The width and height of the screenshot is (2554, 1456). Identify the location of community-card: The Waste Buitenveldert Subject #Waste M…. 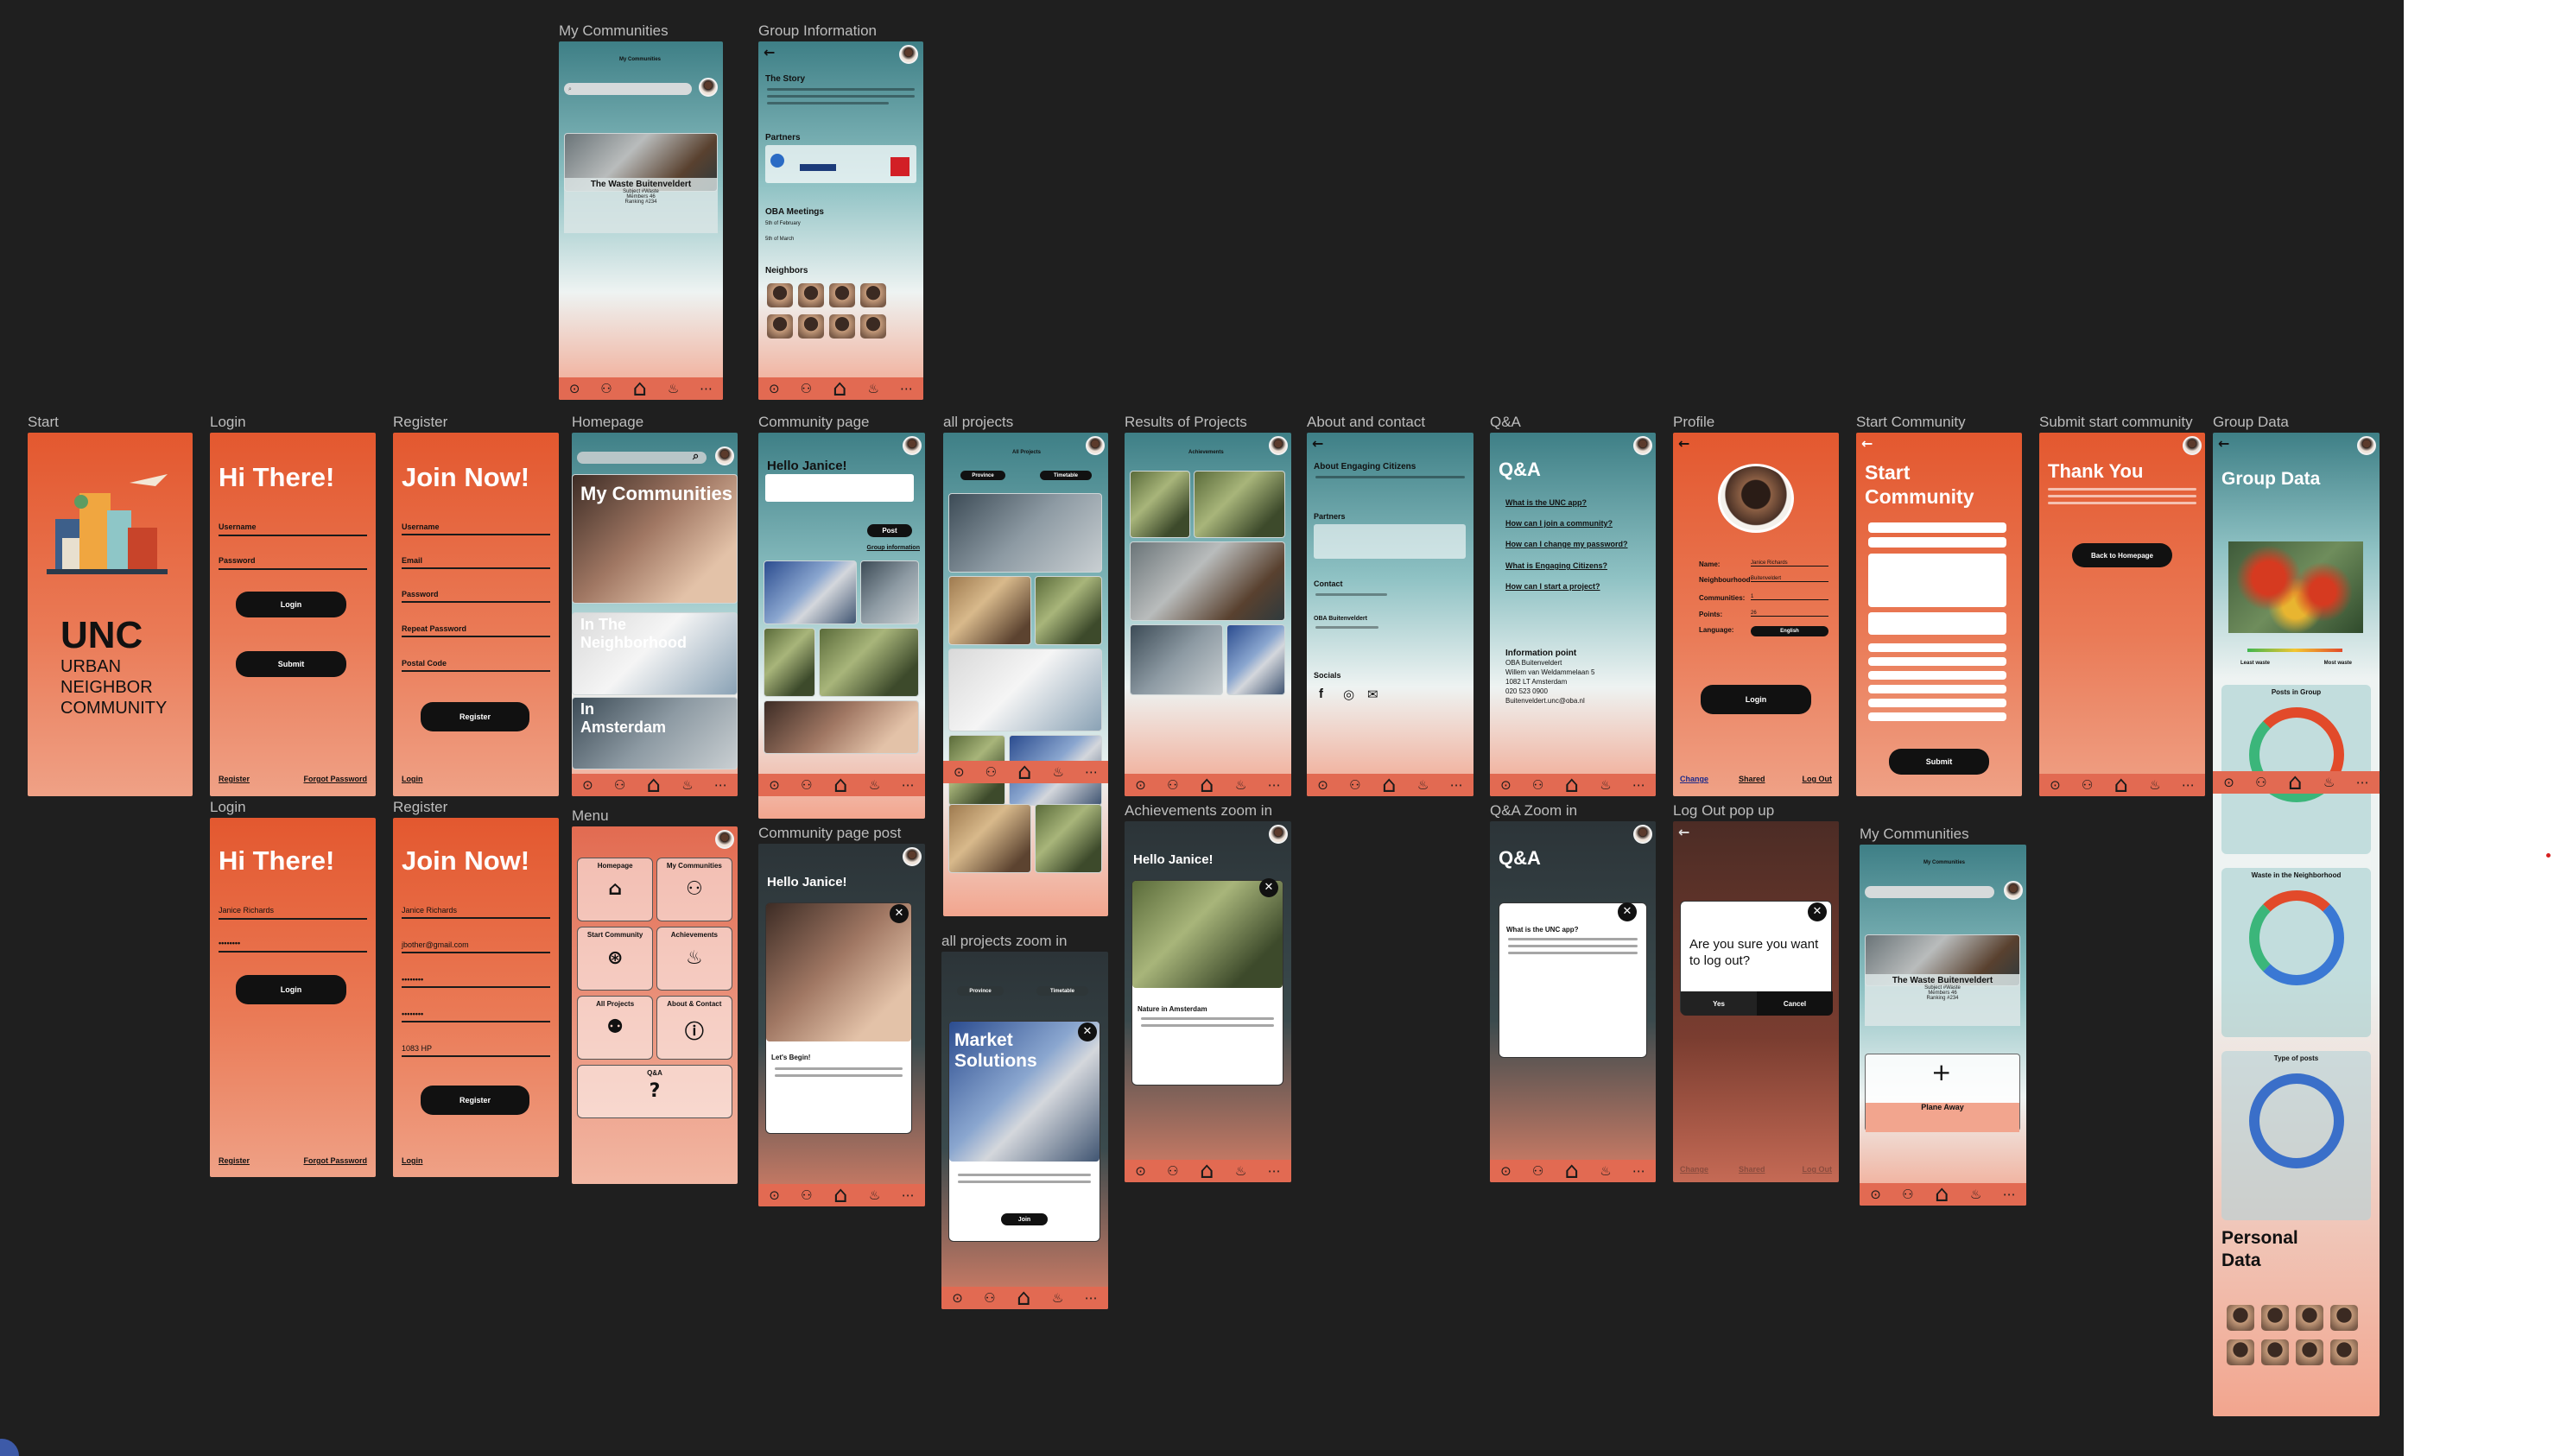
(1942, 1000).